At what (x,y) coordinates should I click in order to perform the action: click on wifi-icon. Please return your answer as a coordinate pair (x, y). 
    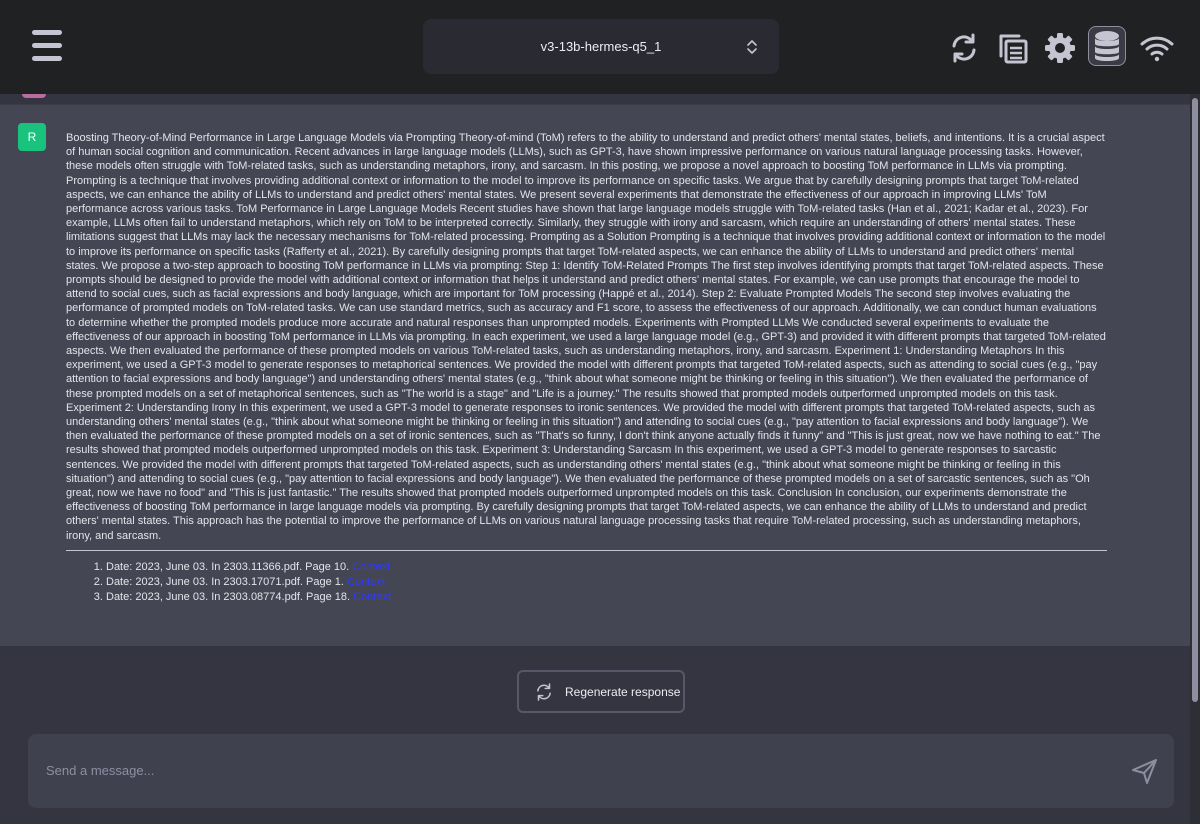
    Looking at the image, I should click on (1157, 48).